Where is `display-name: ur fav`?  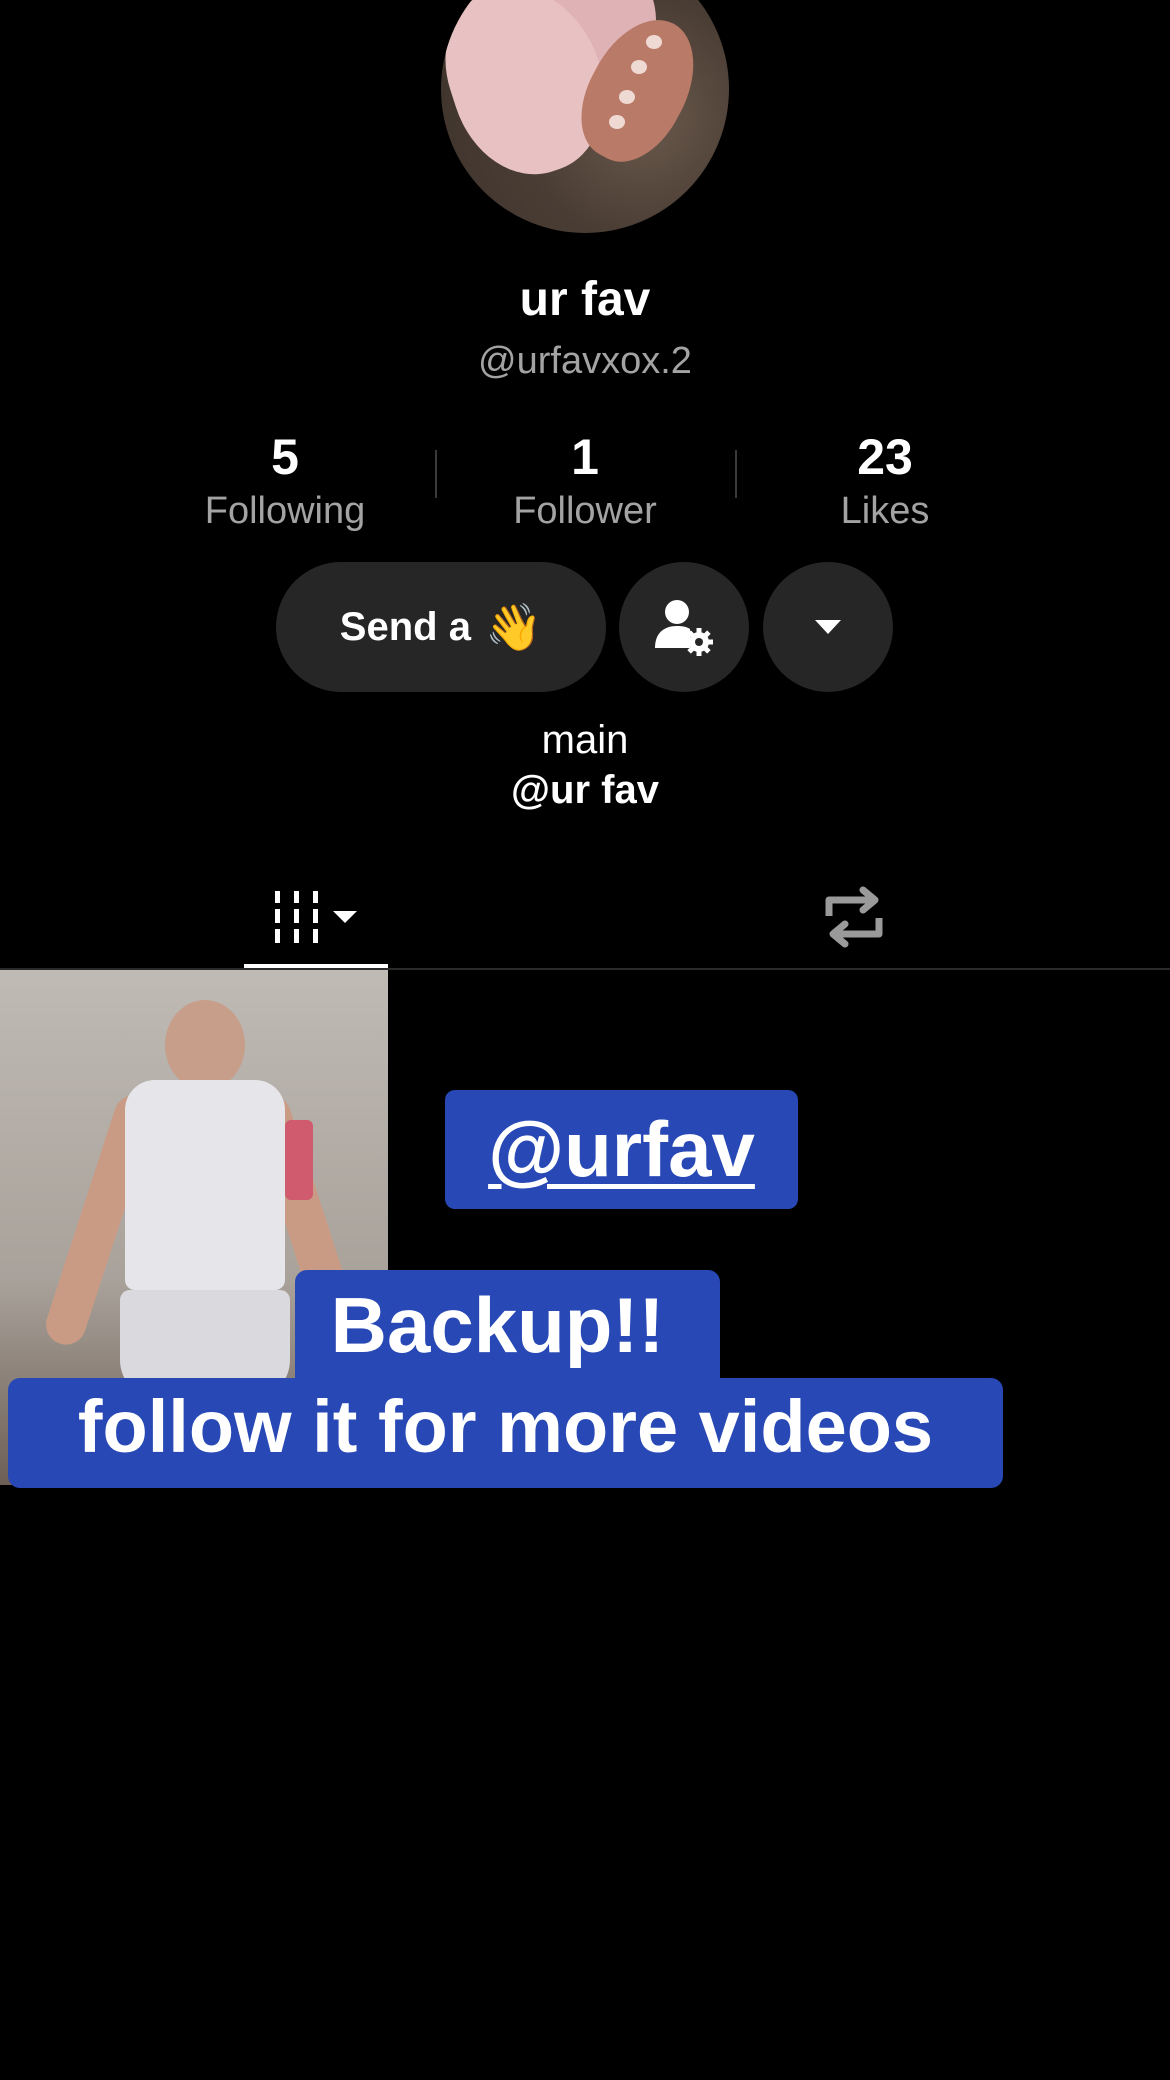
display-name: ur fav is located at coordinates (585, 299).